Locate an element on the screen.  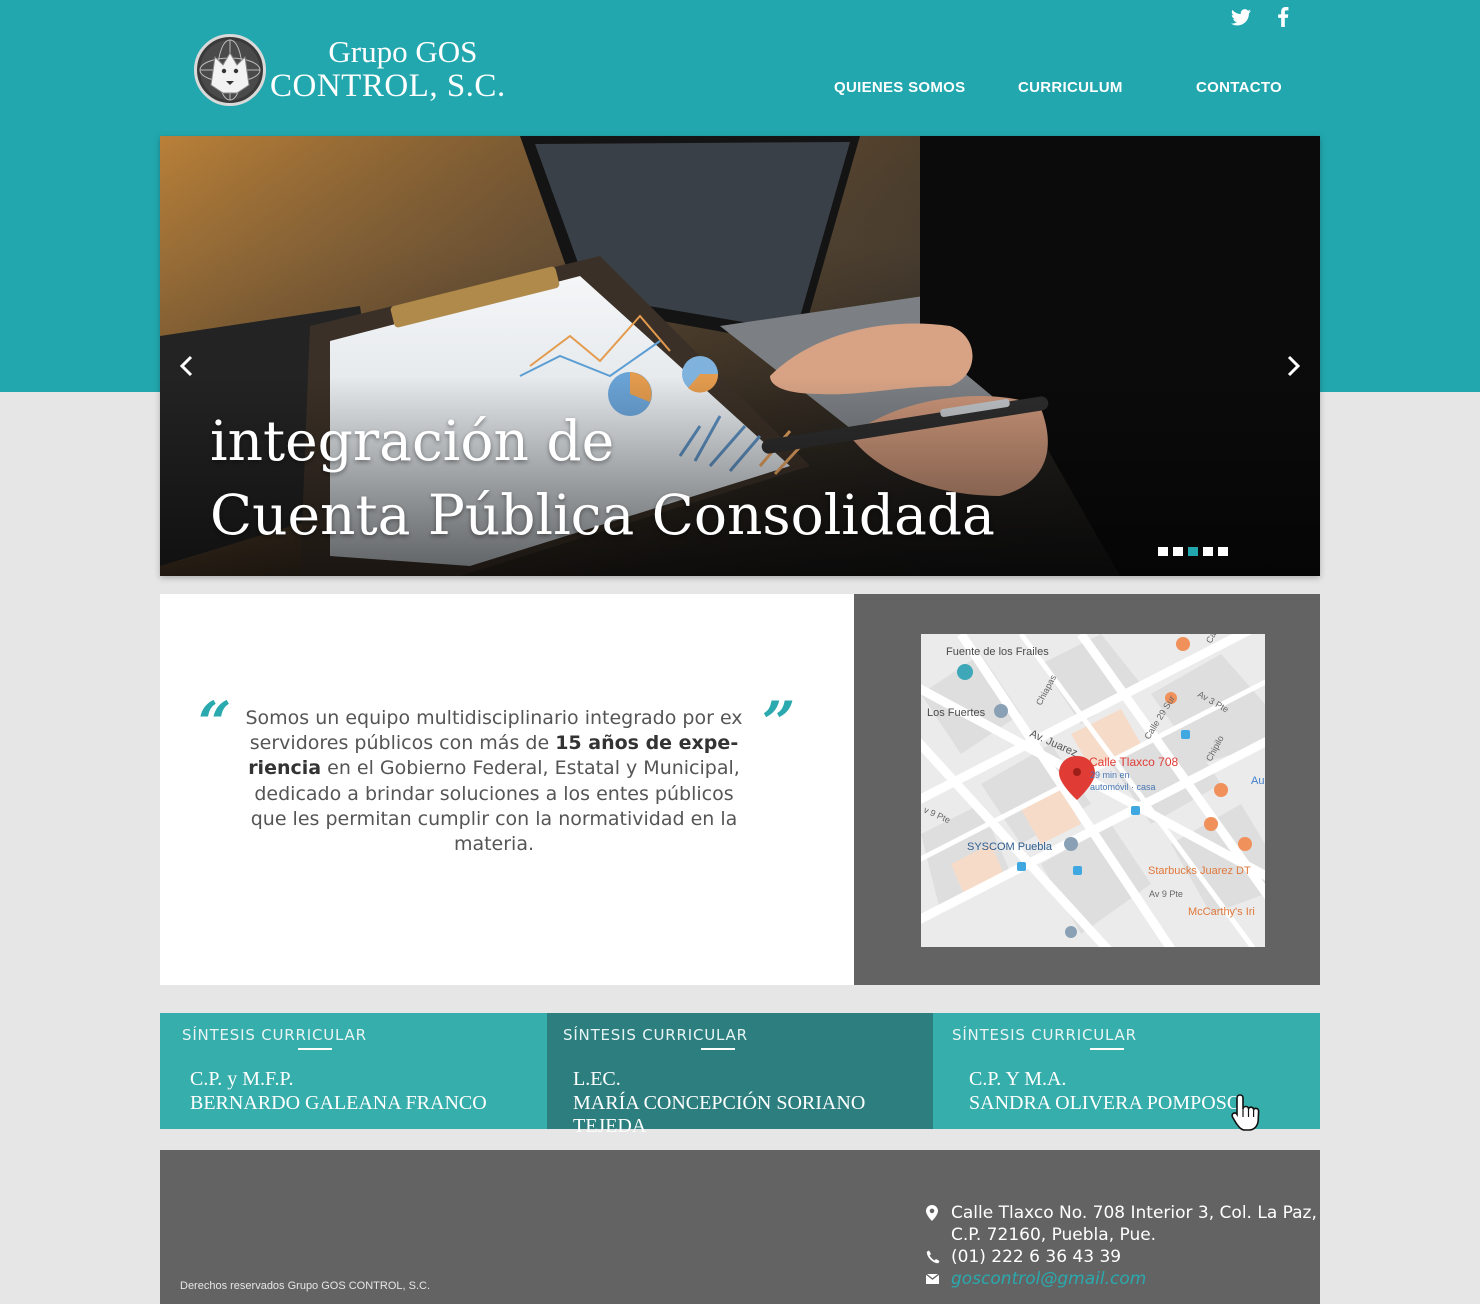
poi-icon is located at coordinates (965, 672).